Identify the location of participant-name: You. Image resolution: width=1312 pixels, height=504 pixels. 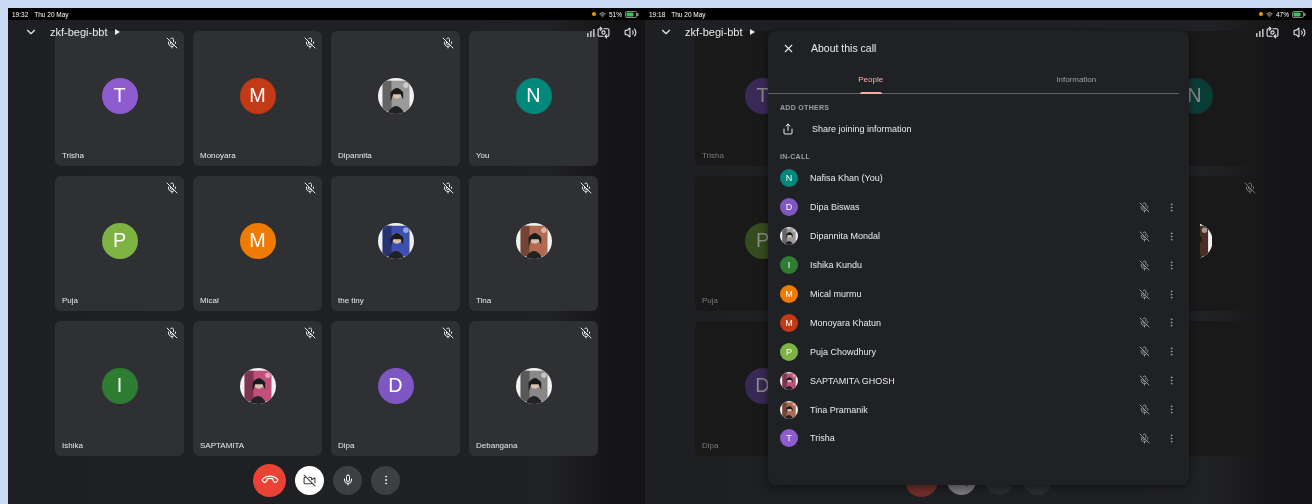
(483, 155).